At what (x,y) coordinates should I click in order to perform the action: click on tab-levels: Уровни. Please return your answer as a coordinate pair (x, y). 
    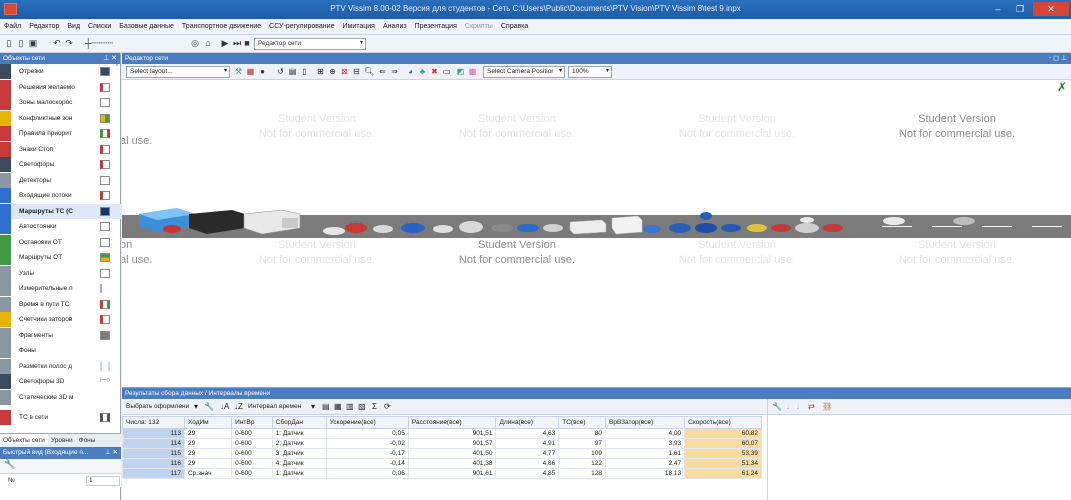
    Looking at the image, I should click on (62, 439).